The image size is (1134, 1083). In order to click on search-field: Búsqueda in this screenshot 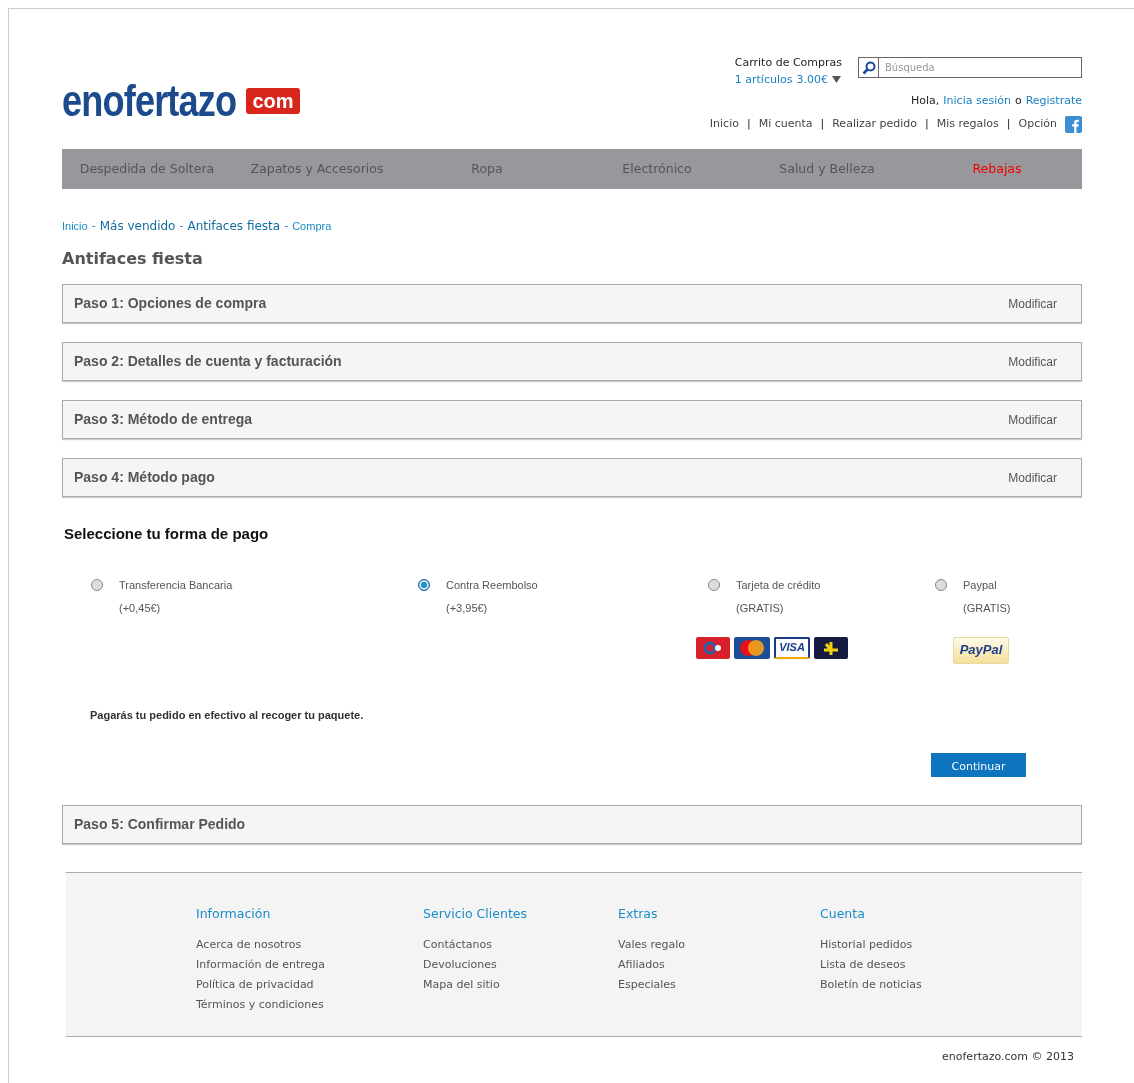, I will do `click(980, 67)`.